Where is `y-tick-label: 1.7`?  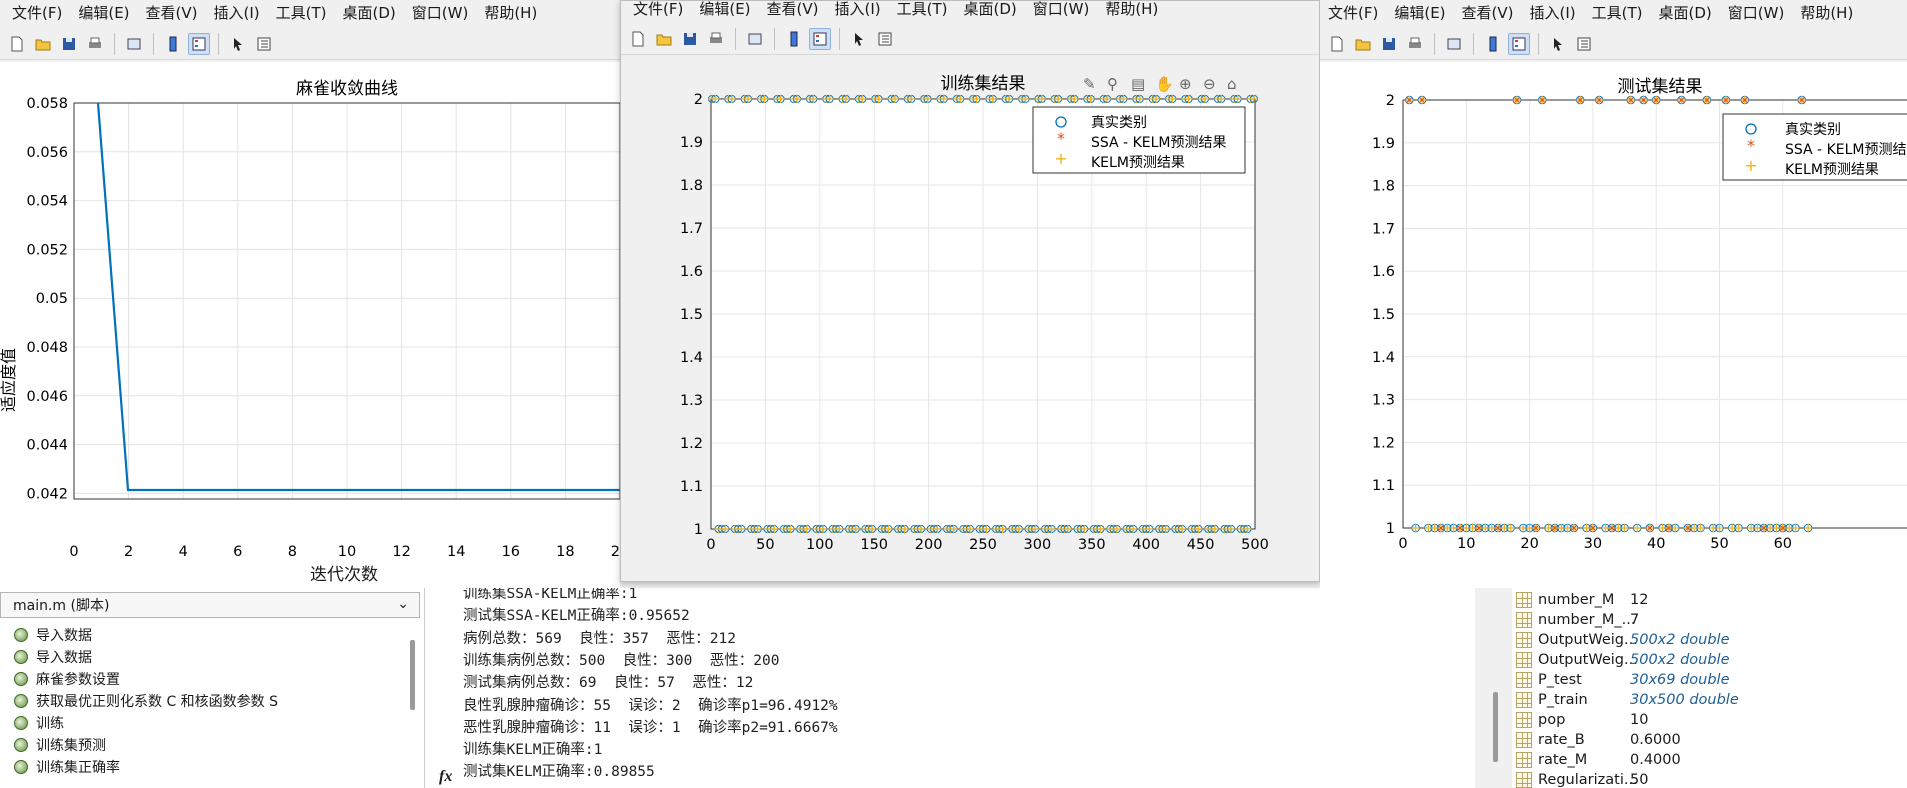 y-tick-label: 1.7 is located at coordinates (1383, 229).